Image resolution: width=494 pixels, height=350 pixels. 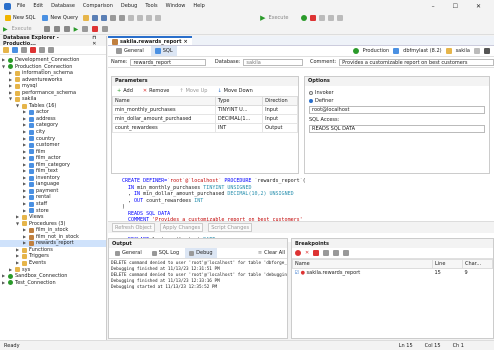 What do you see at coordinates (165, 253) in the screenshot?
I see `output-tab: SQL Log` at bounding box center [165, 253].